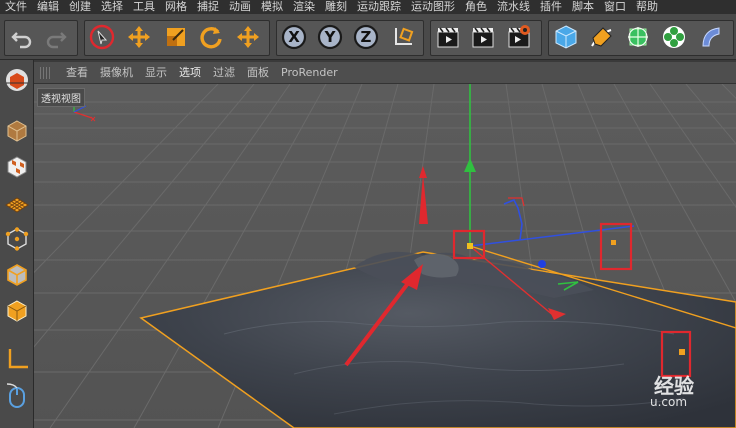 The image size is (736, 428). What do you see at coordinates (156, 73) in the screenshot?
I see `viewport-menu-display: 显示` at bounding box center [156, 73].